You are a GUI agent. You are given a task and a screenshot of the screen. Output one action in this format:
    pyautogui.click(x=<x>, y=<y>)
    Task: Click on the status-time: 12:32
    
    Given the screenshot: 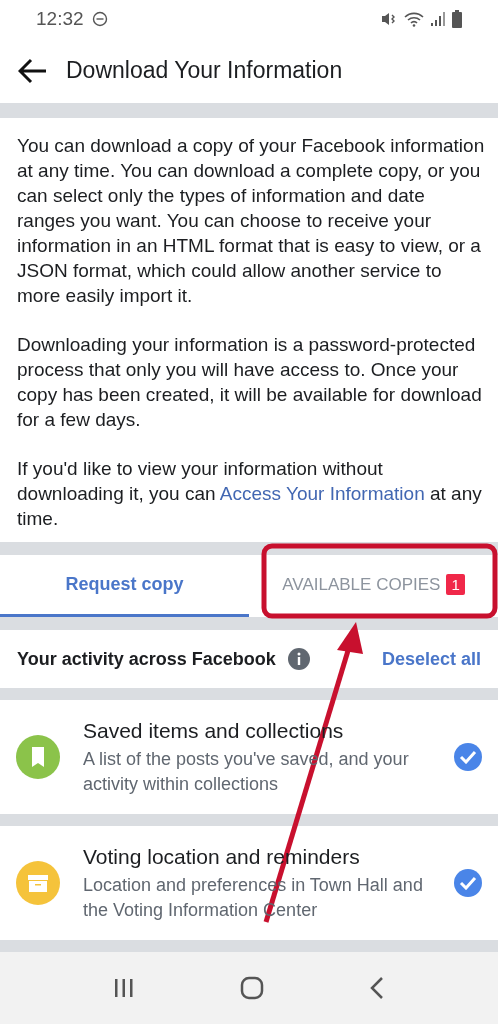 What is the action you would take?
    pyautogui.click(x=60, y=18)
    